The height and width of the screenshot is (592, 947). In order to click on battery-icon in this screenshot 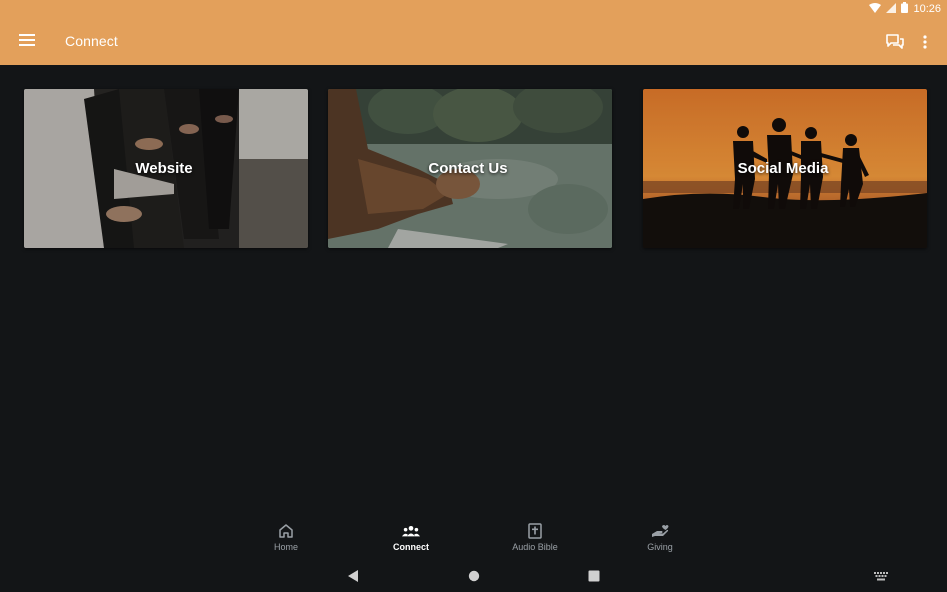, I will do `click(905, 9)`.